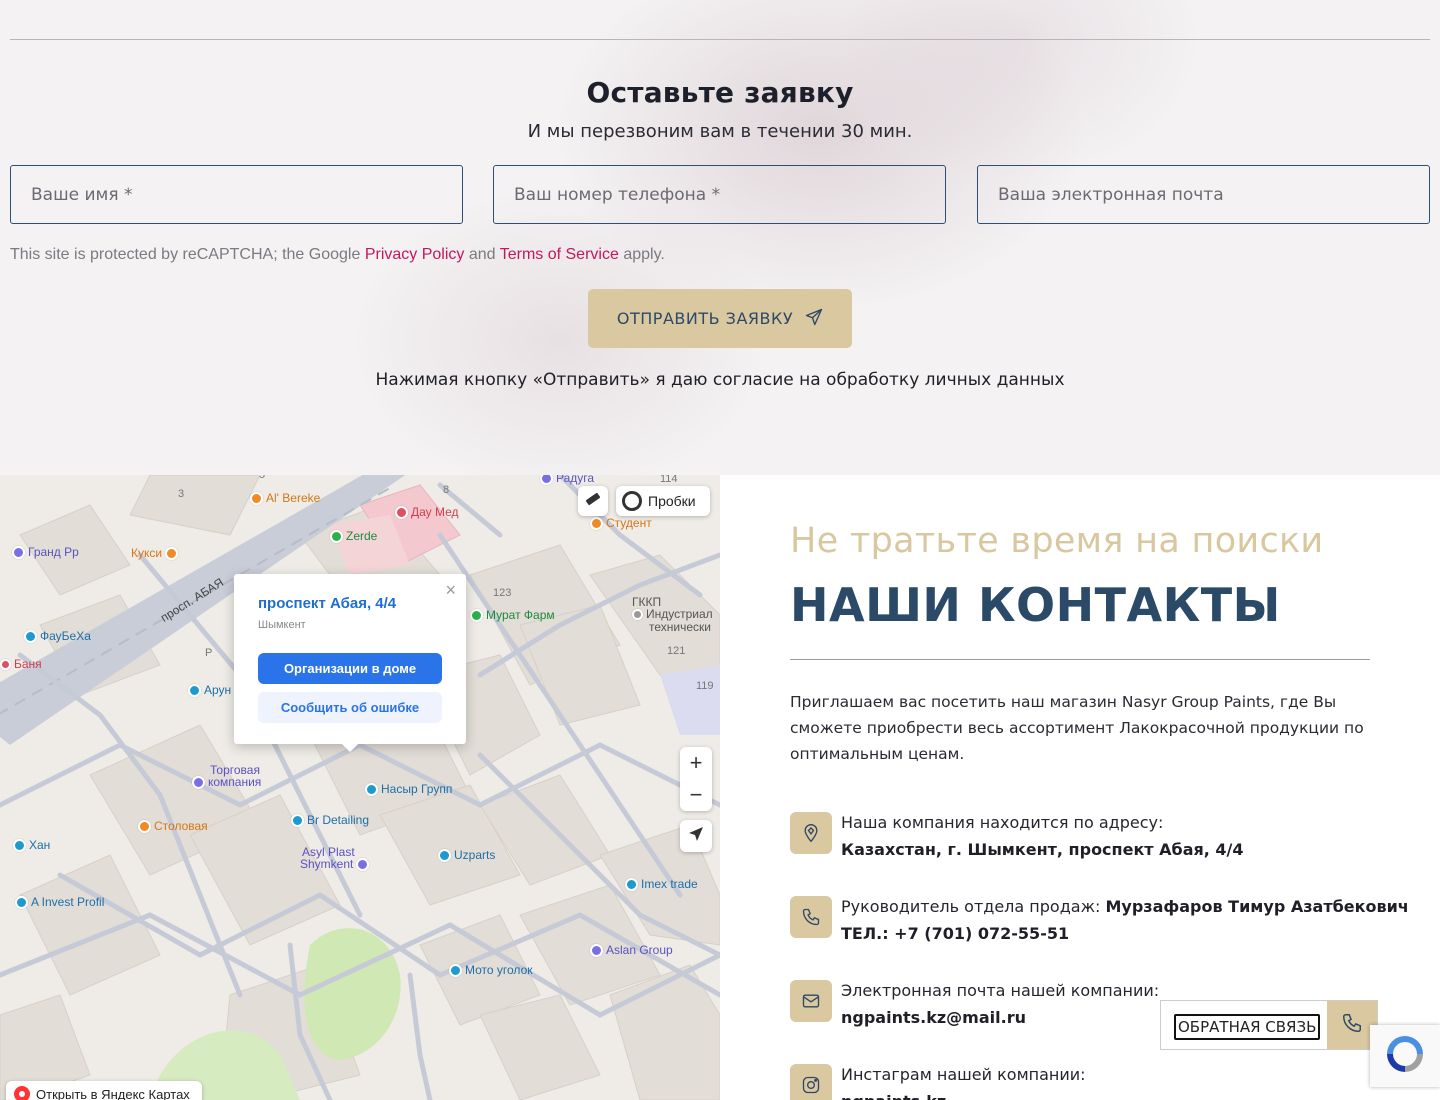  I want to click on zoom-out-button: −, so click(696, 795).